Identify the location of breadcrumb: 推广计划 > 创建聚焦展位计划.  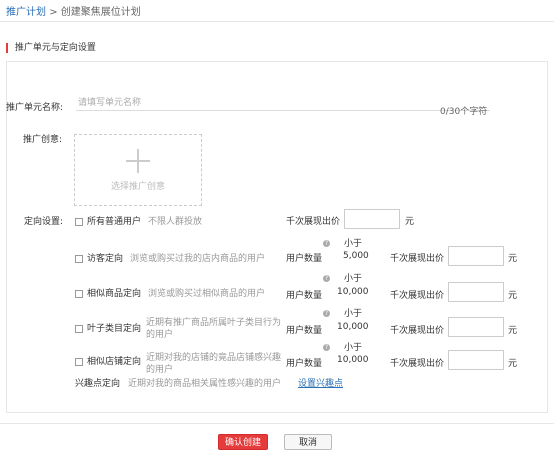
(73, 10).